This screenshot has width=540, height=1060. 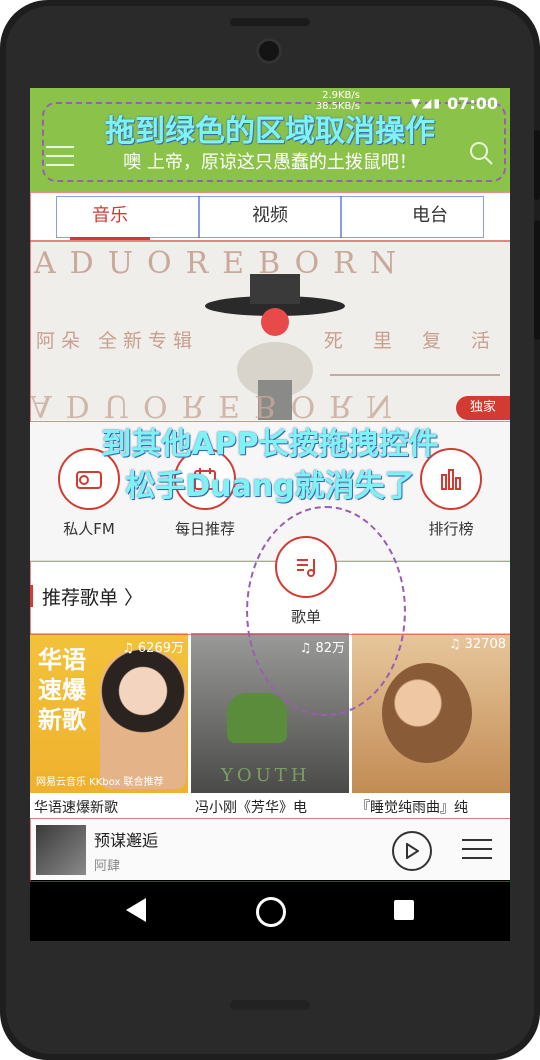 What do you see at coordinates (100, 782) in the screenshot?
I see `cover-brand: 网易云音乐 KKbox 联合推荐` at bounding box center [100, 782].